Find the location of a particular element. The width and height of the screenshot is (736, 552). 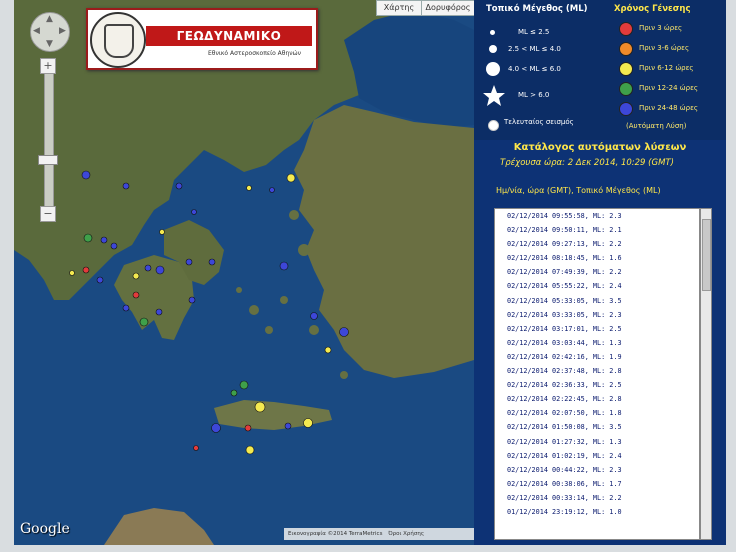

event-row: 02/12/2014 09:55:58, ML: 2.3 is located at coordinates (597, 216).